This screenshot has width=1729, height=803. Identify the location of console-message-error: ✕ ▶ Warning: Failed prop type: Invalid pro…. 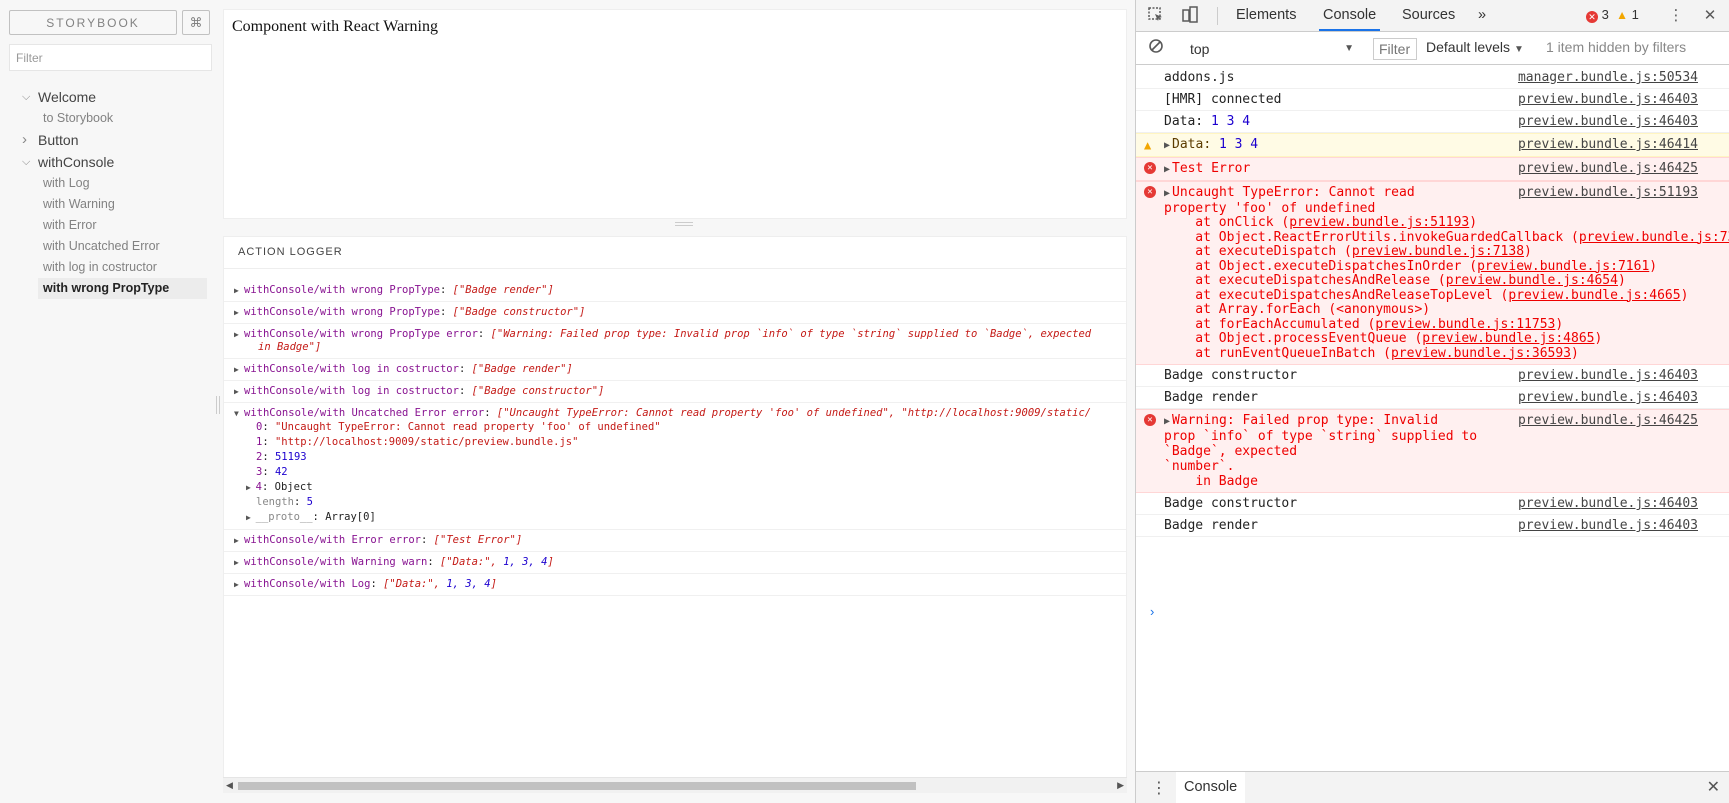
(1432, 451).